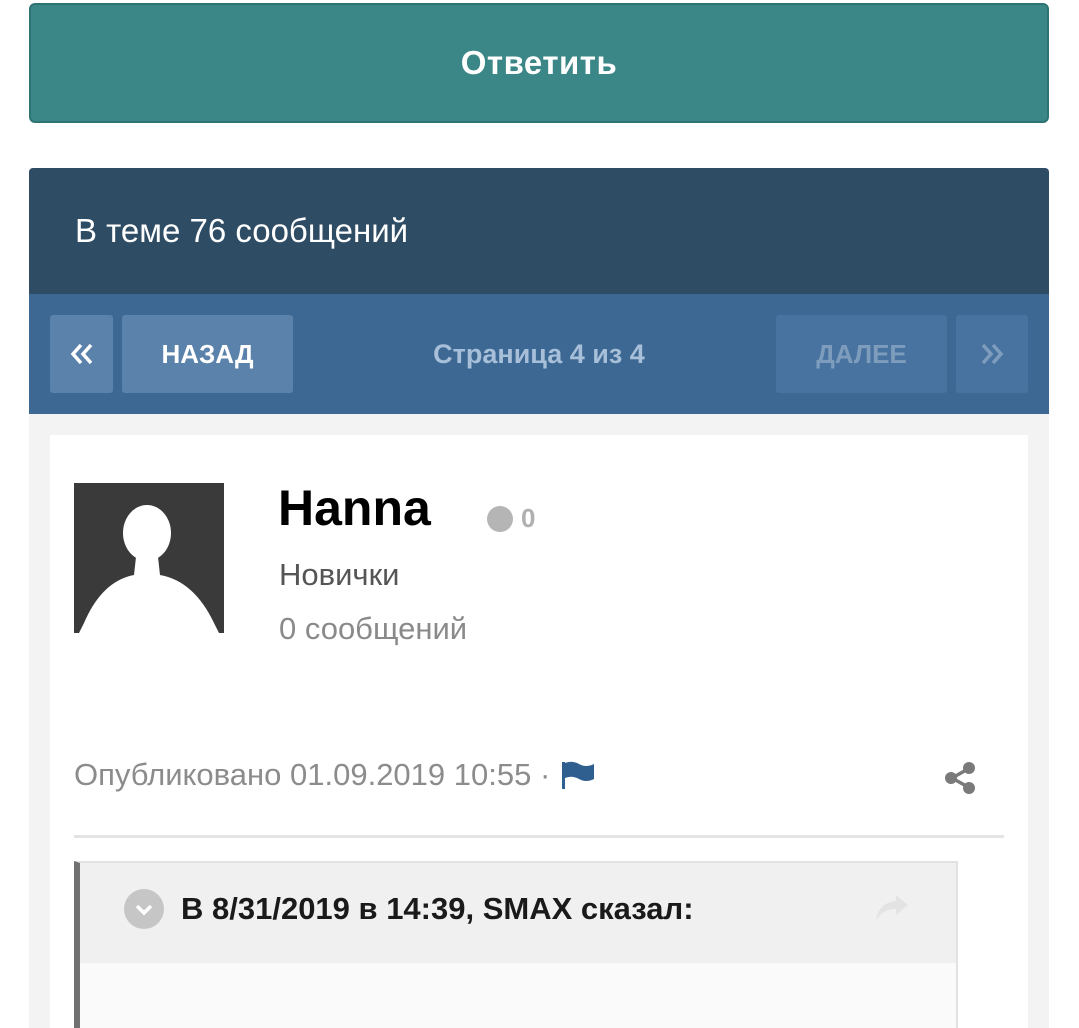 This screenshot has height=1028, width=1079. I want to click on pagination-bar: НАЗАД Страница 4 из 4 ДАЛЕЕ, so click(539, 354).